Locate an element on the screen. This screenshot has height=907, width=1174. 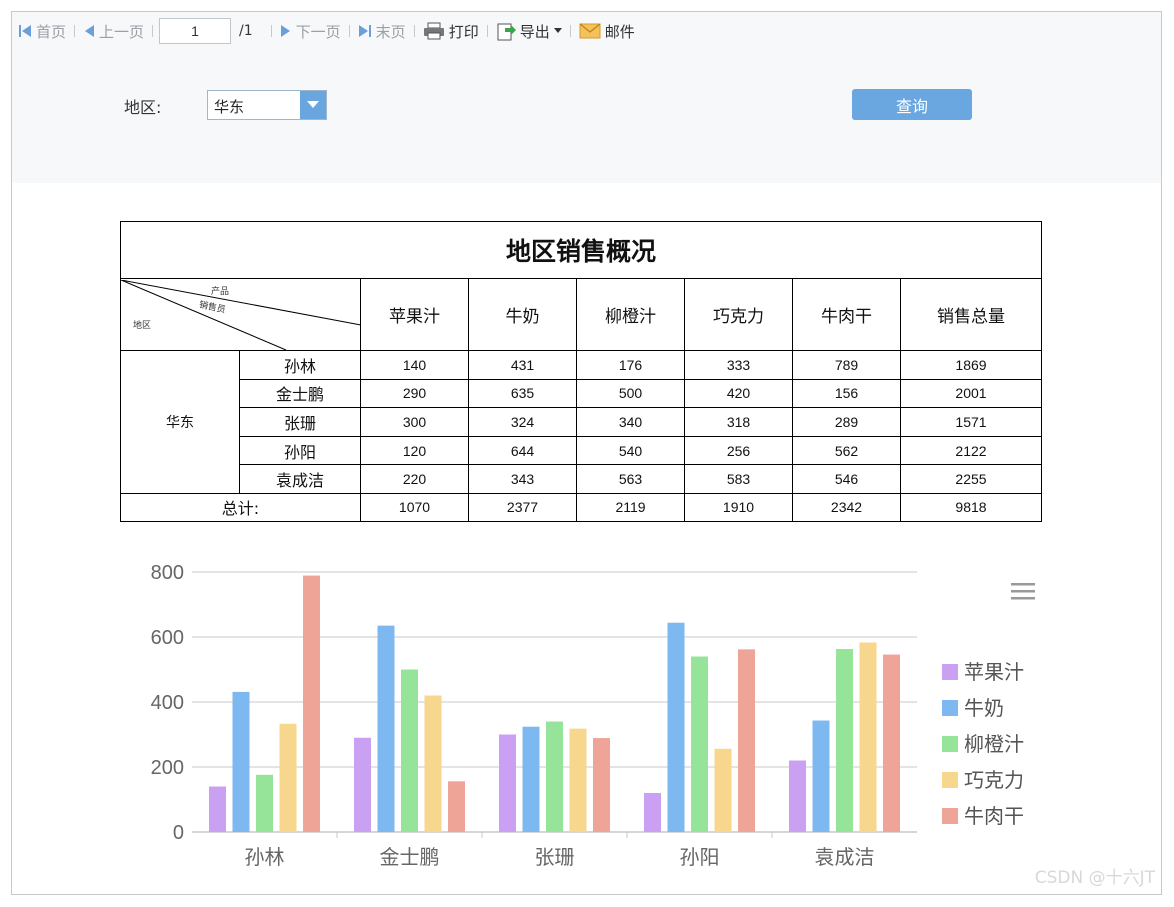
total-cell: 1070 is located at coordinates (414, 507).